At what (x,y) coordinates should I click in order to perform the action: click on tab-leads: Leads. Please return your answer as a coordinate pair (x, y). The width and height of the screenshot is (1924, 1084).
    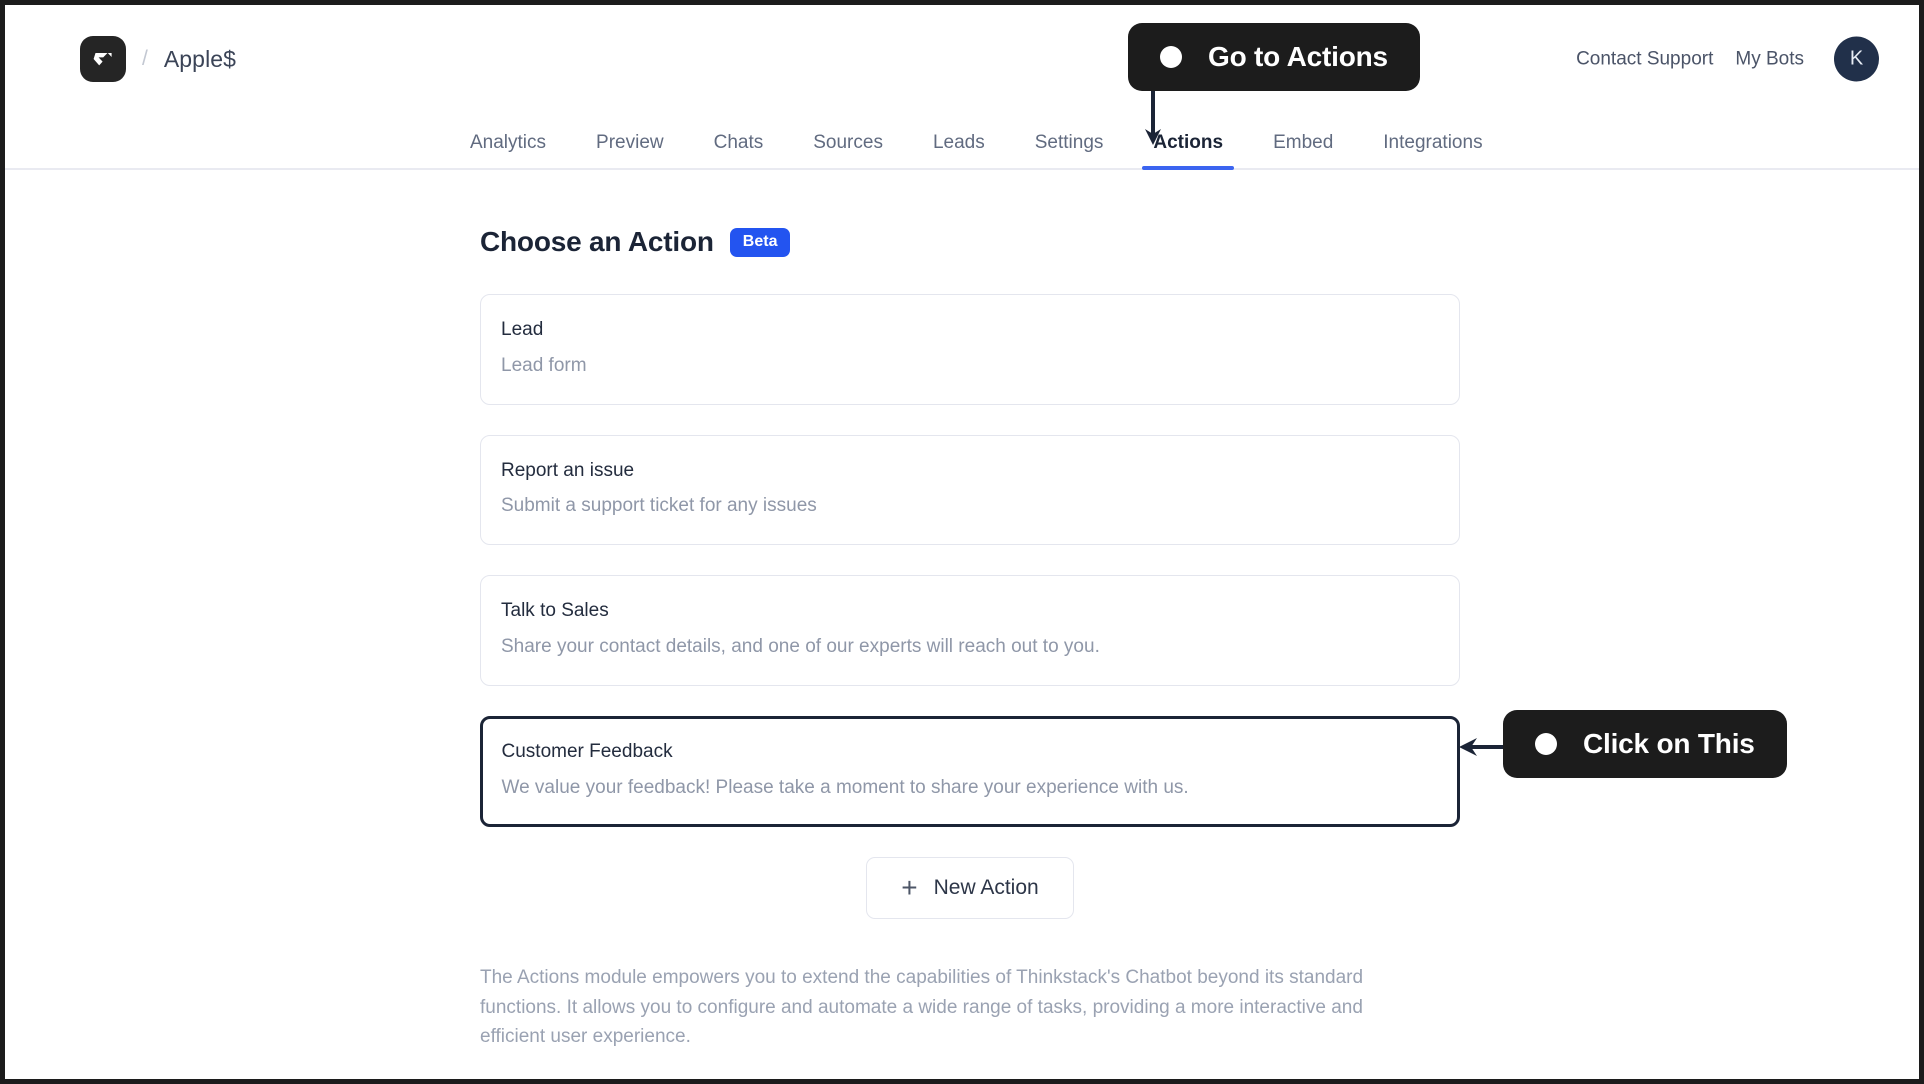
    Looking at the image, I should click on (959, 150).